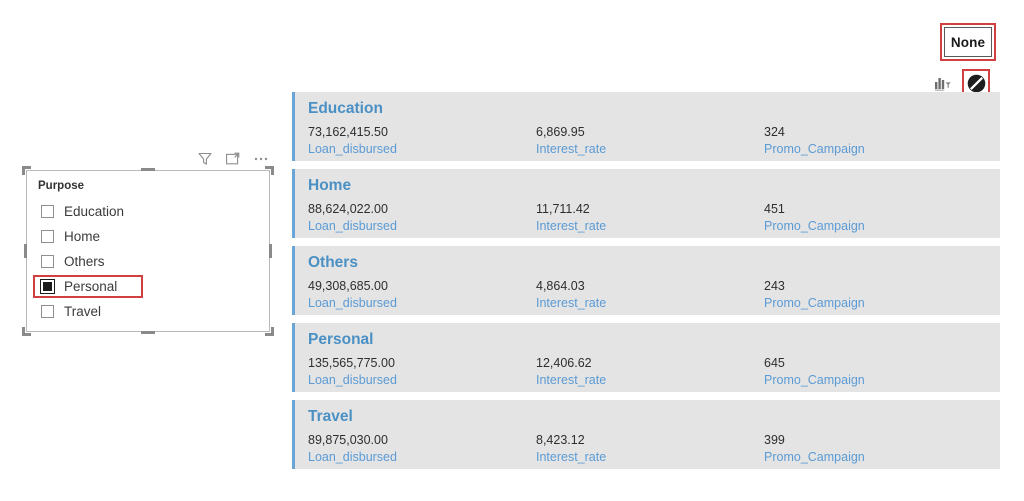 This screenshot has width=1024, height=501. I want to click on card-title: Others, so click(333, 262).